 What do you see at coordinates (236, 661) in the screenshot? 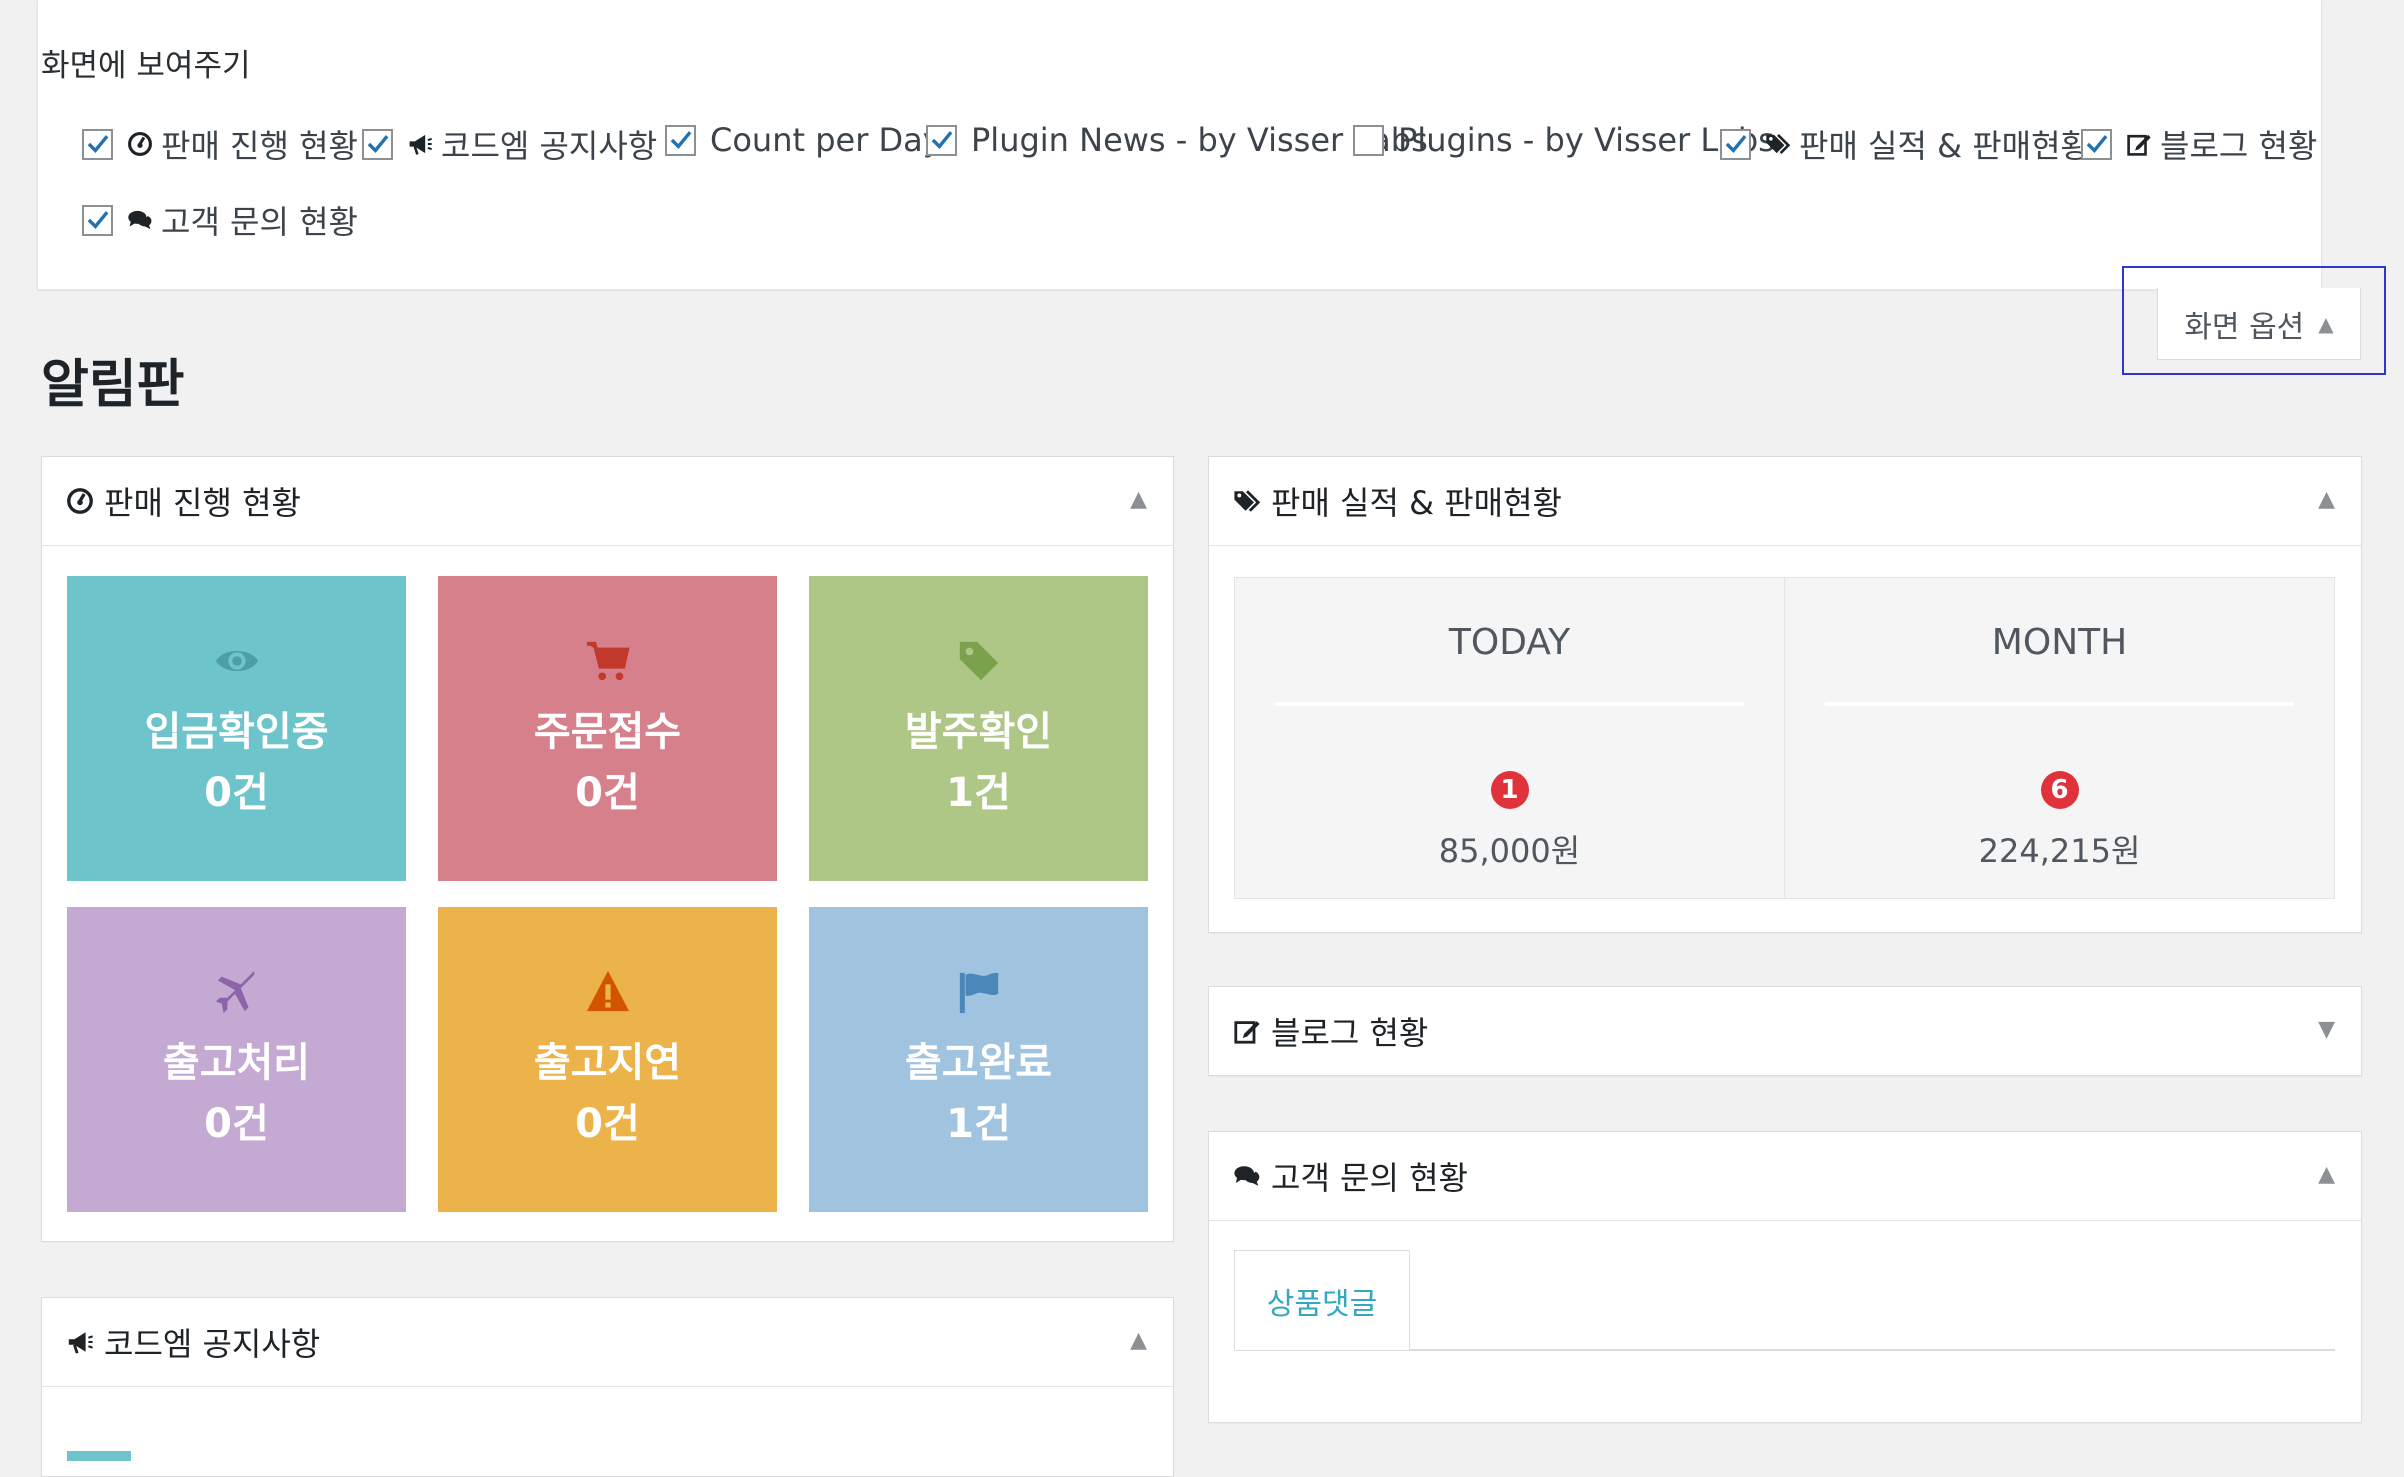
I see `eye-icon` at bounding box center [236, 661].